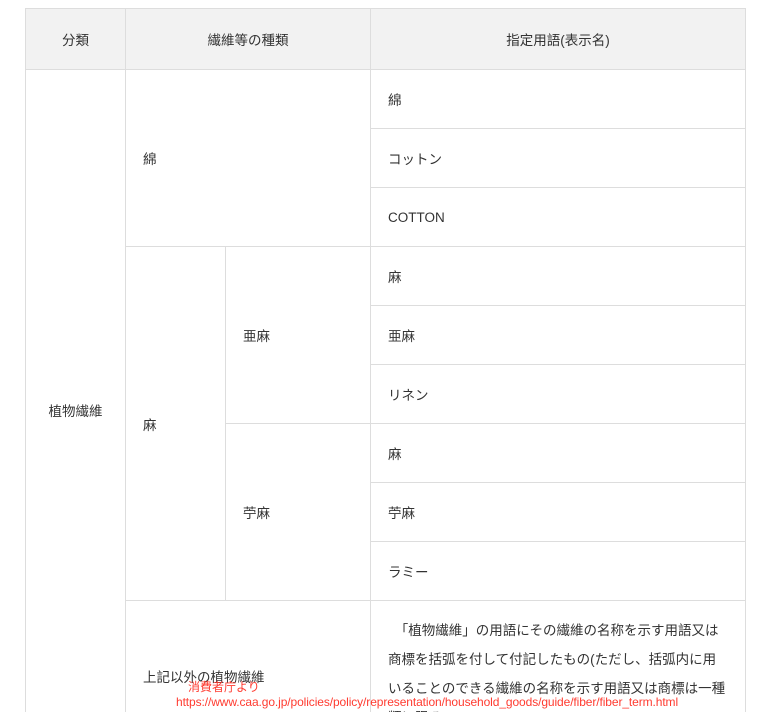 The height and width of the screenshot is (712, 764). What do you see at coordinates (558, 39) in the screenshot?
I see `column-header-designated-term: 指定用語(表示名)` at bounding box center [558, 39].